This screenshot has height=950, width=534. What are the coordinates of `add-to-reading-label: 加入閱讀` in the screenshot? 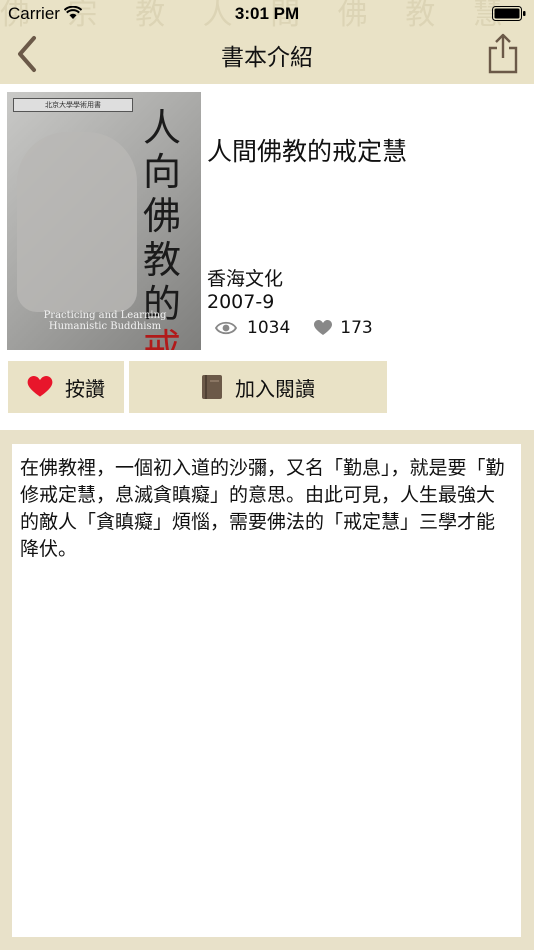 It's located at (275, 388).